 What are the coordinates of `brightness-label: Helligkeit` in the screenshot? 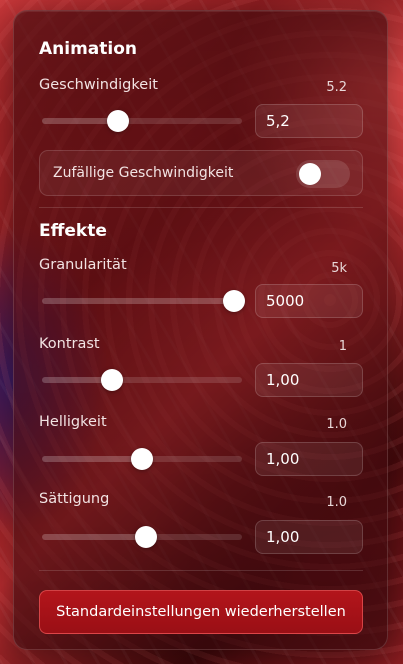 It's located at (73, 422).